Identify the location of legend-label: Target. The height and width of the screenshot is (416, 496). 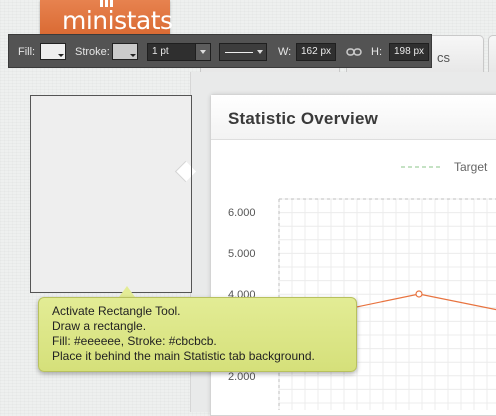
(471, 167).